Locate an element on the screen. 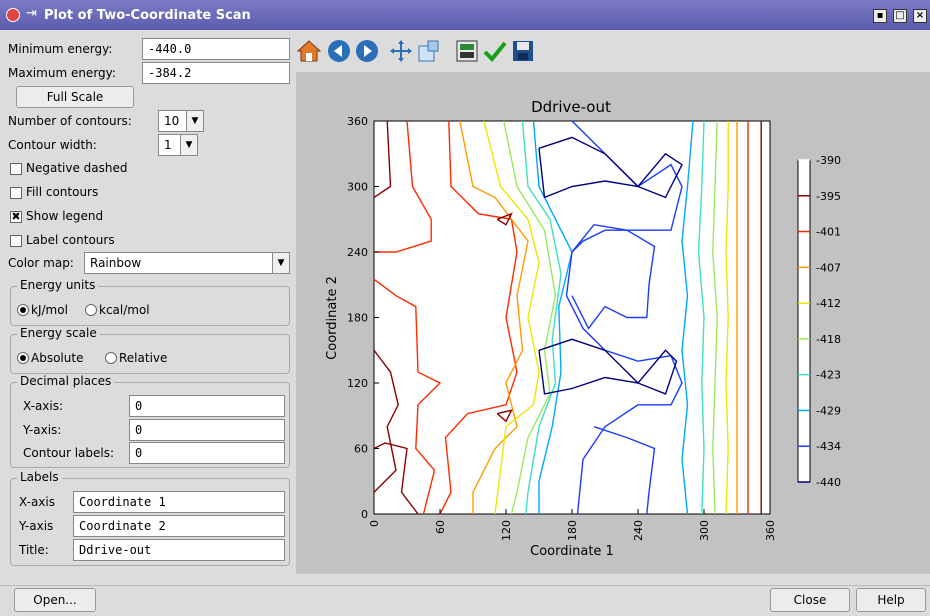 This screenshot has width=930, height=616. y-axis-label: Coordinate 2 is located at coordinates (332, 318).